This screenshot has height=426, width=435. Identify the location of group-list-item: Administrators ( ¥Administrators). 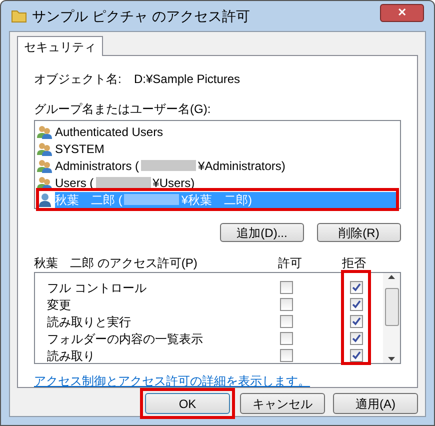
(226, 166).